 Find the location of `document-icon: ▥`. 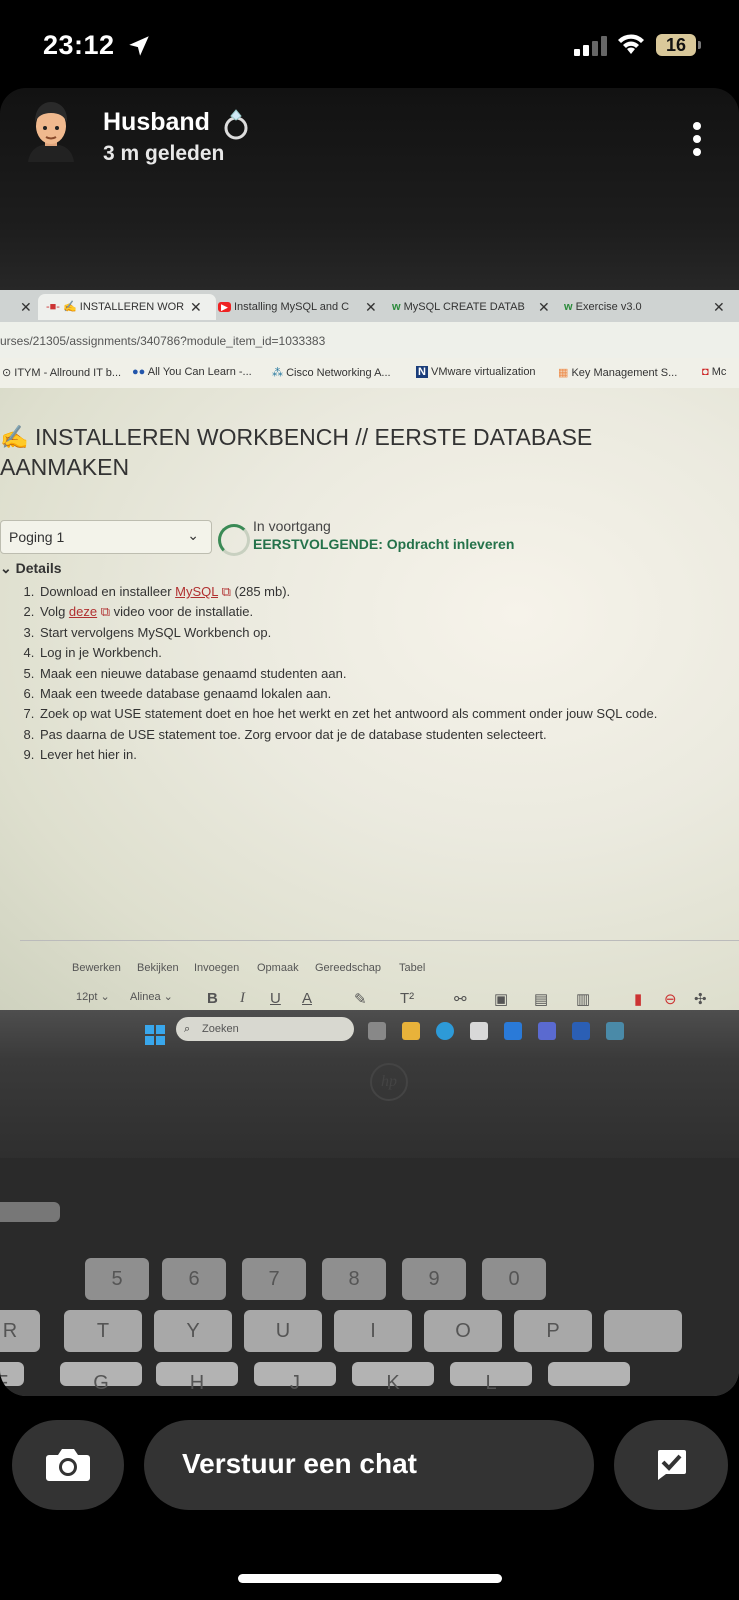

document-icon: ▥ is located at coordinates (583, 999).